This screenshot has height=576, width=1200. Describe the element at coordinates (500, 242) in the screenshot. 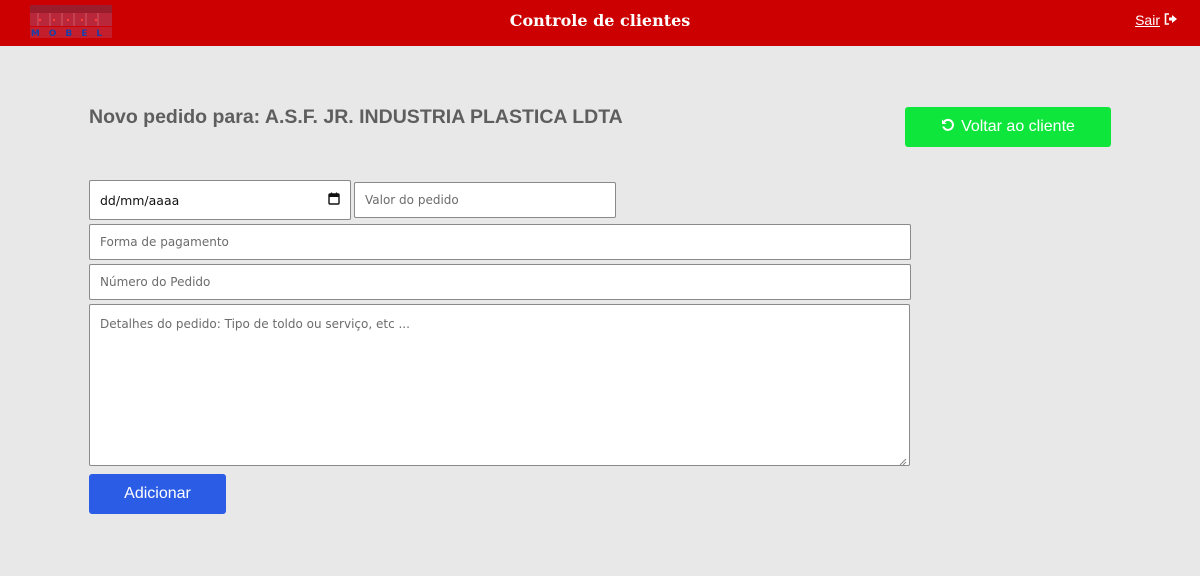

I see `payment-method-input: Forma de pagamento` at that location.